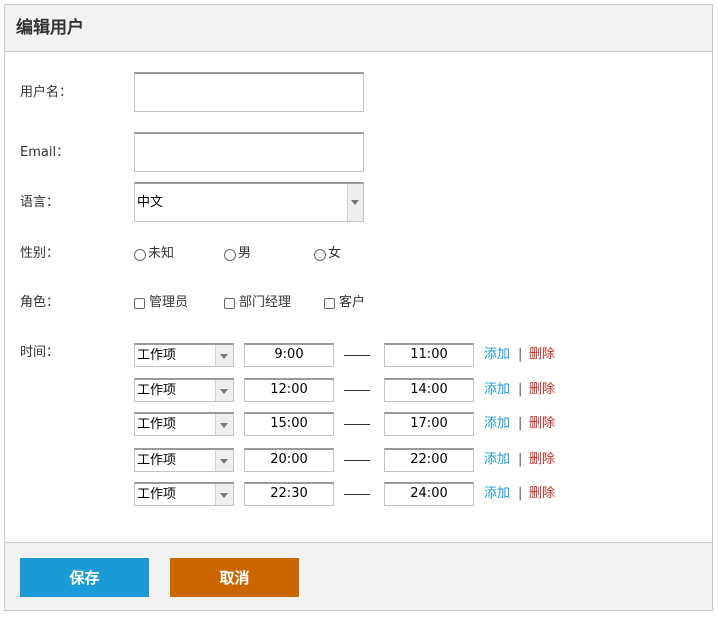 The image size is (718, 618). Describe the element at coordinates (40, 302) in the screenshot. I see `role-label: 角色：` at that location.